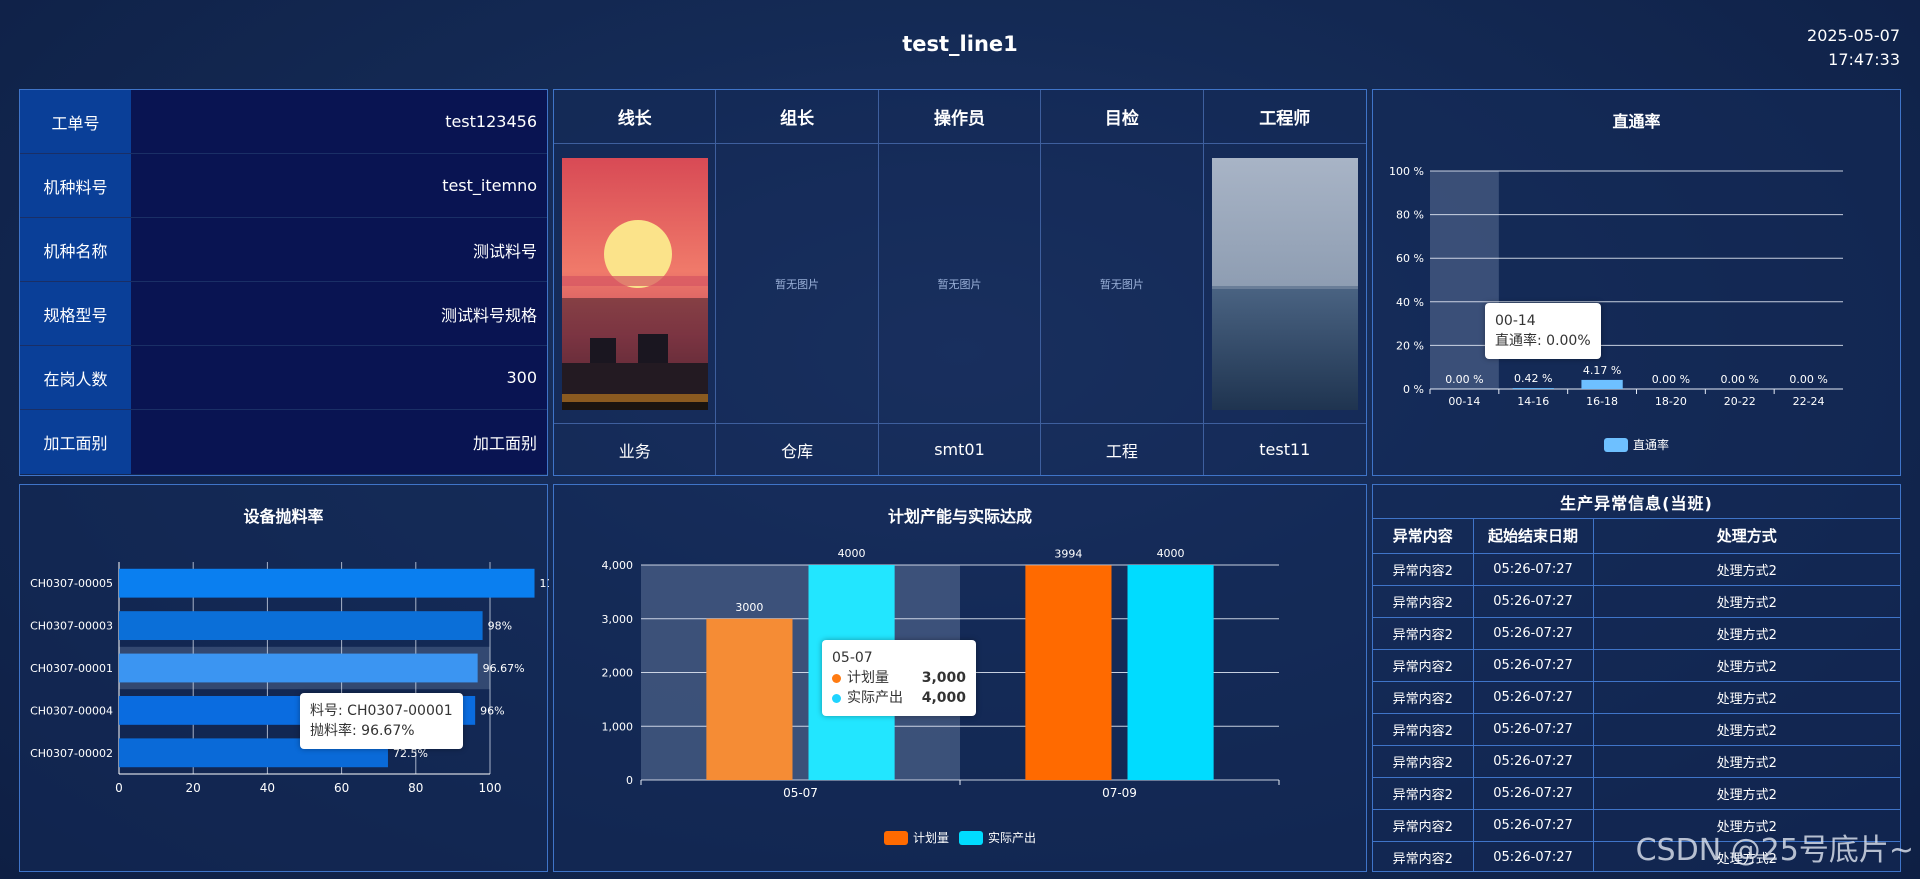  I want to click on plan-vs-actual-legend: 计划量 实际产出, so click(960, 837).